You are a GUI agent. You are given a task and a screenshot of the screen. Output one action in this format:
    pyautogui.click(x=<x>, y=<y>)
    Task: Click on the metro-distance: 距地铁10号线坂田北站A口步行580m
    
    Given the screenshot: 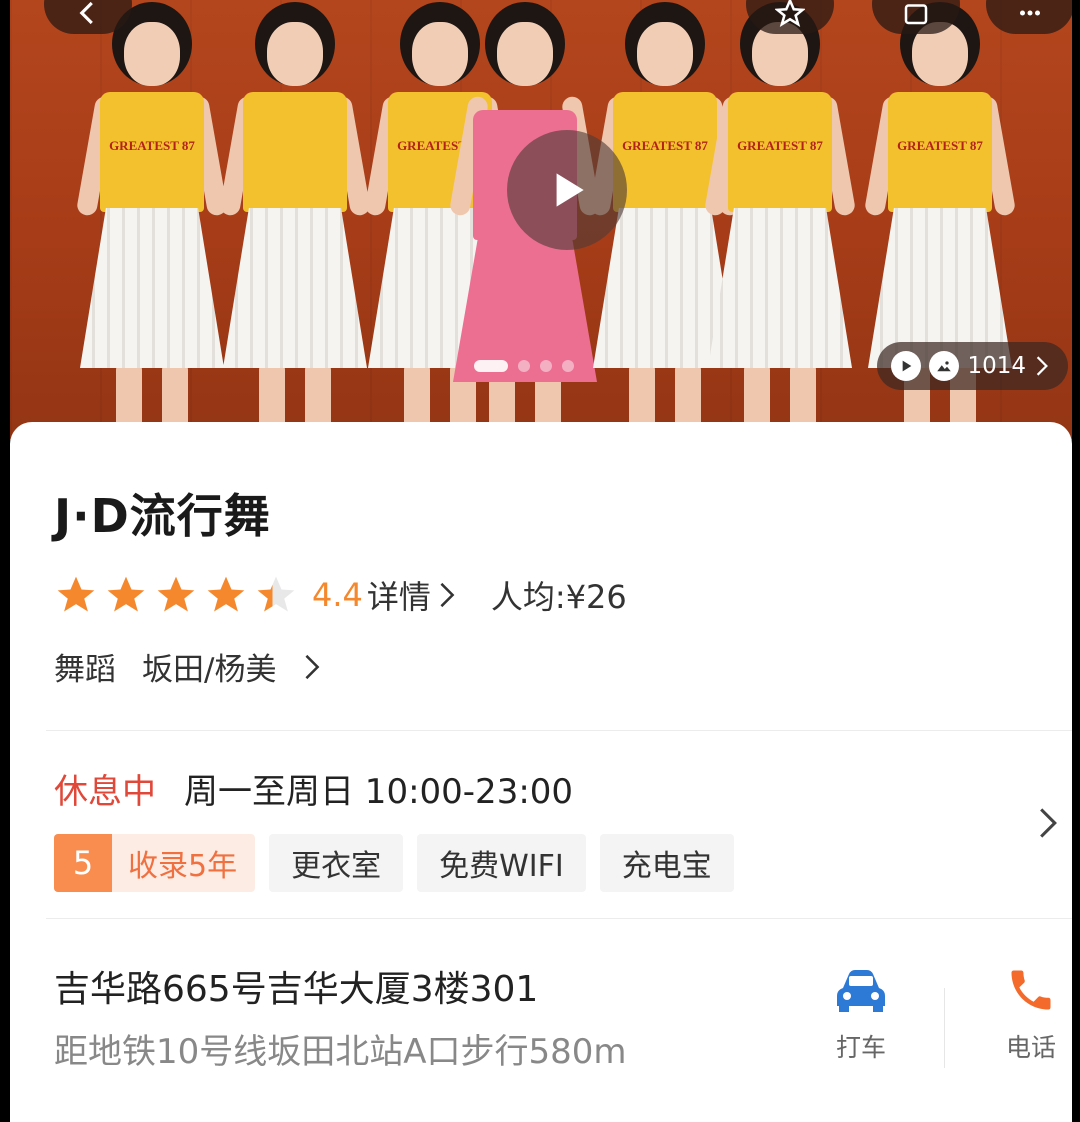 What is the action you would take?
    pyautogui.click(x=340, y=1052)
    